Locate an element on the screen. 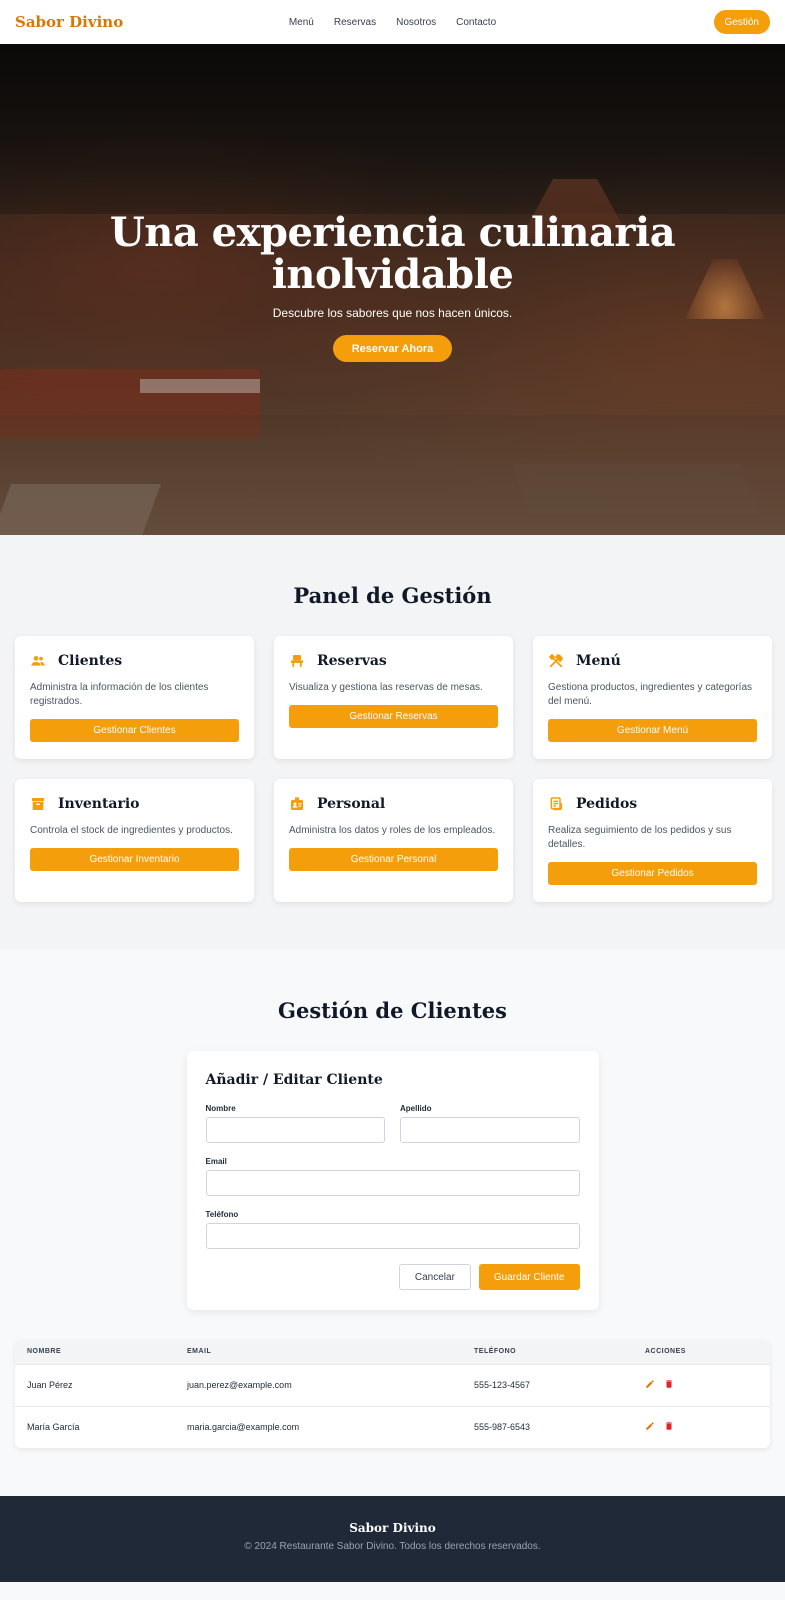 This screenshot has width=785, height=1600. apellido-label: Apellido is located at coordinates (416, 1108).